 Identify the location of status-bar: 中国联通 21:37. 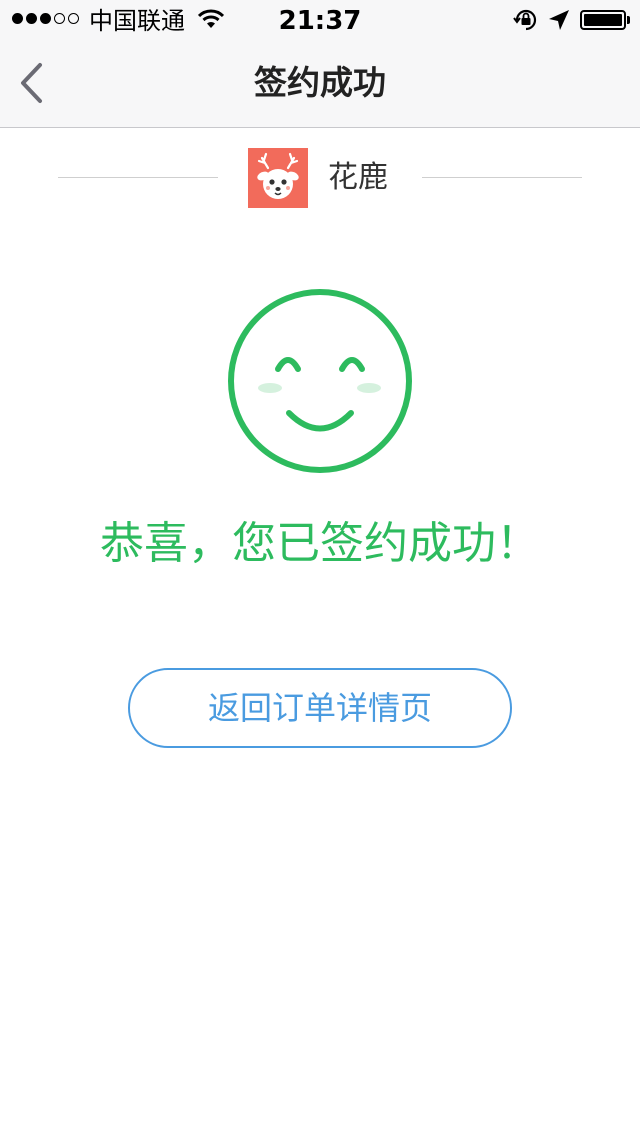
(320, 20).